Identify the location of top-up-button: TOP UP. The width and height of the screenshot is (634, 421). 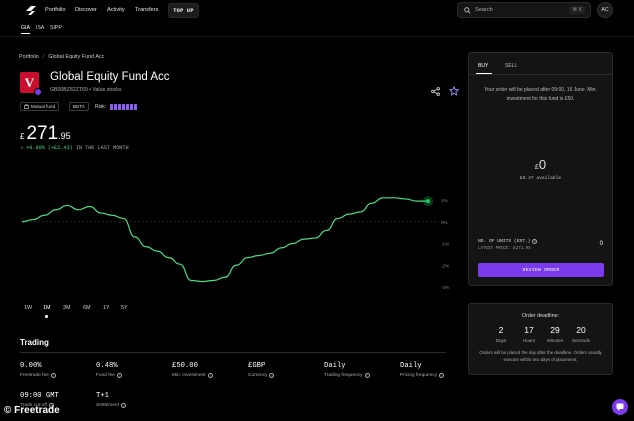
(183, 10).